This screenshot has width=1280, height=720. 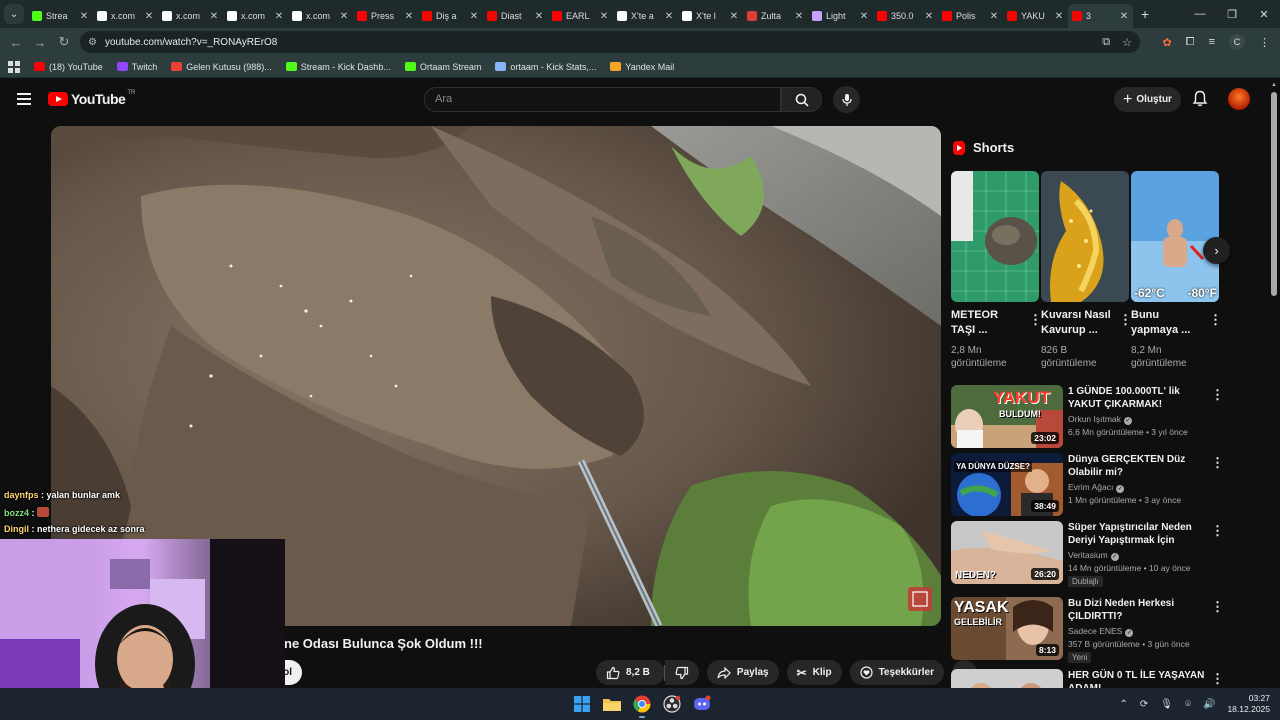 What do you see at coordinates (1138, 466) in the screenshot?
I see `video-title: Dünya GERÇEKTEN Düz Olabilir mi?` at bounding box center [1138, 466].